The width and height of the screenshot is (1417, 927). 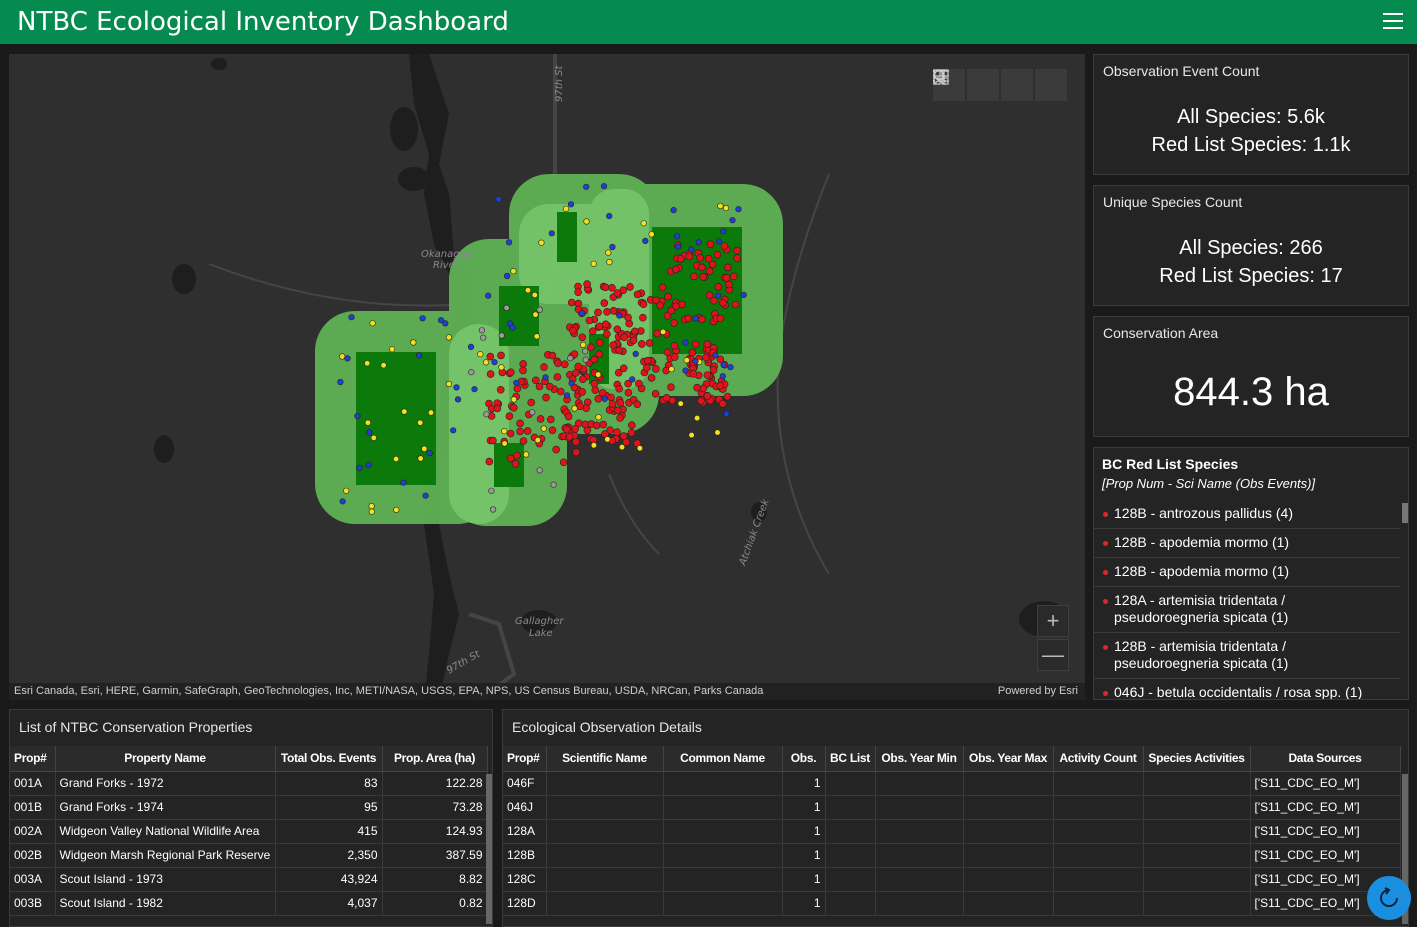 I want to click on table-row: 046F 1 ['S11_CDC_EO_M'], so click(x=952, y=783).